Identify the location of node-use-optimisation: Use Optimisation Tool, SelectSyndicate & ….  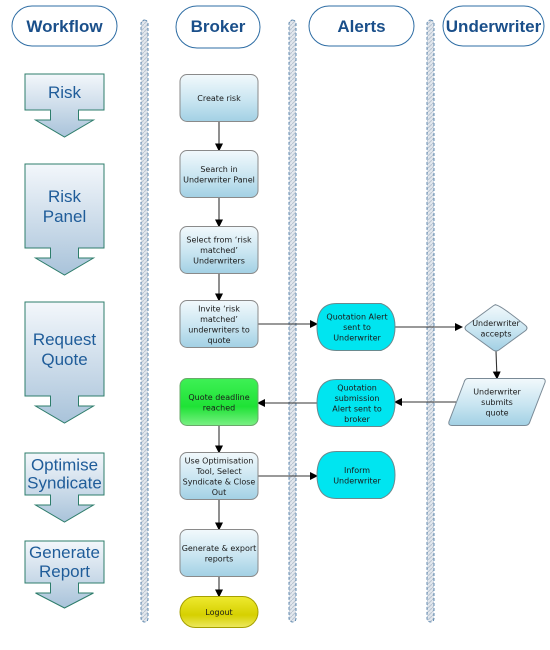
(219, 476).